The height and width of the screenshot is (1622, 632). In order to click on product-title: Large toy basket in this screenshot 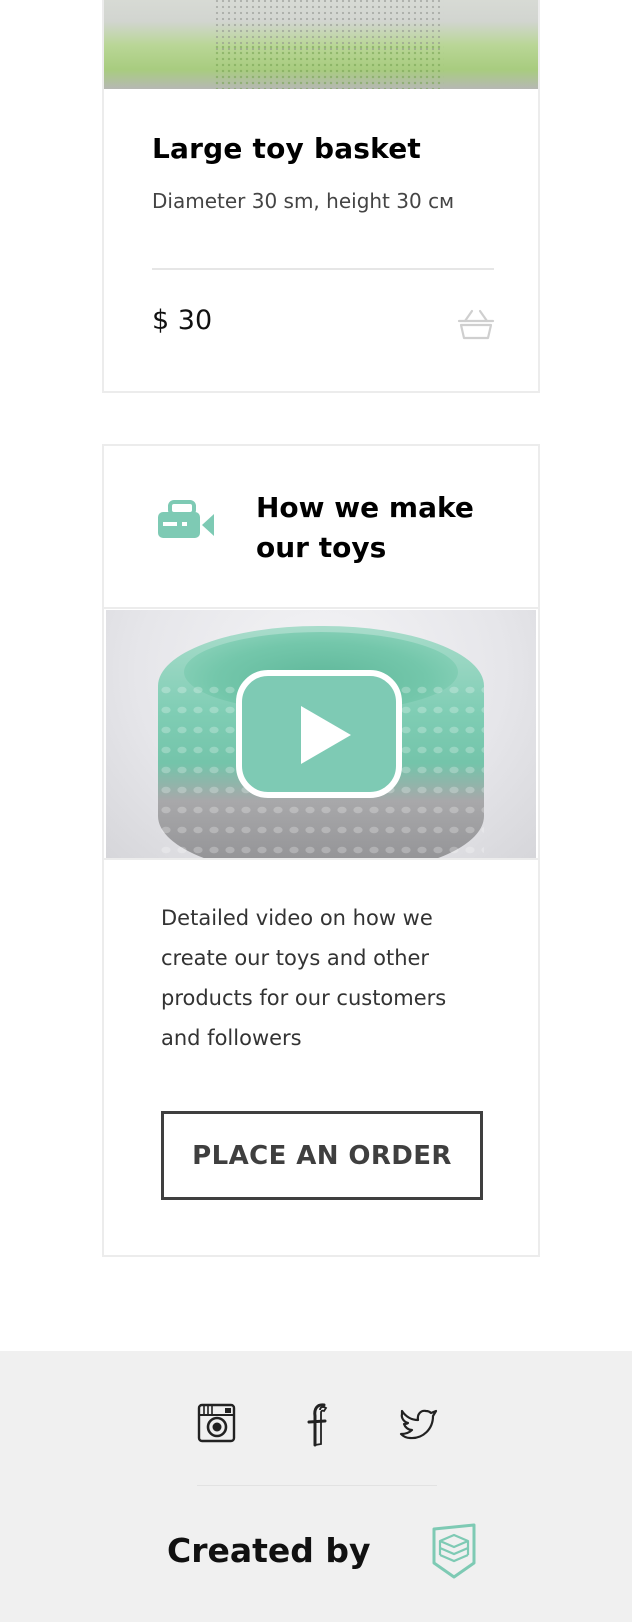, I will do `click(286, 148)`.